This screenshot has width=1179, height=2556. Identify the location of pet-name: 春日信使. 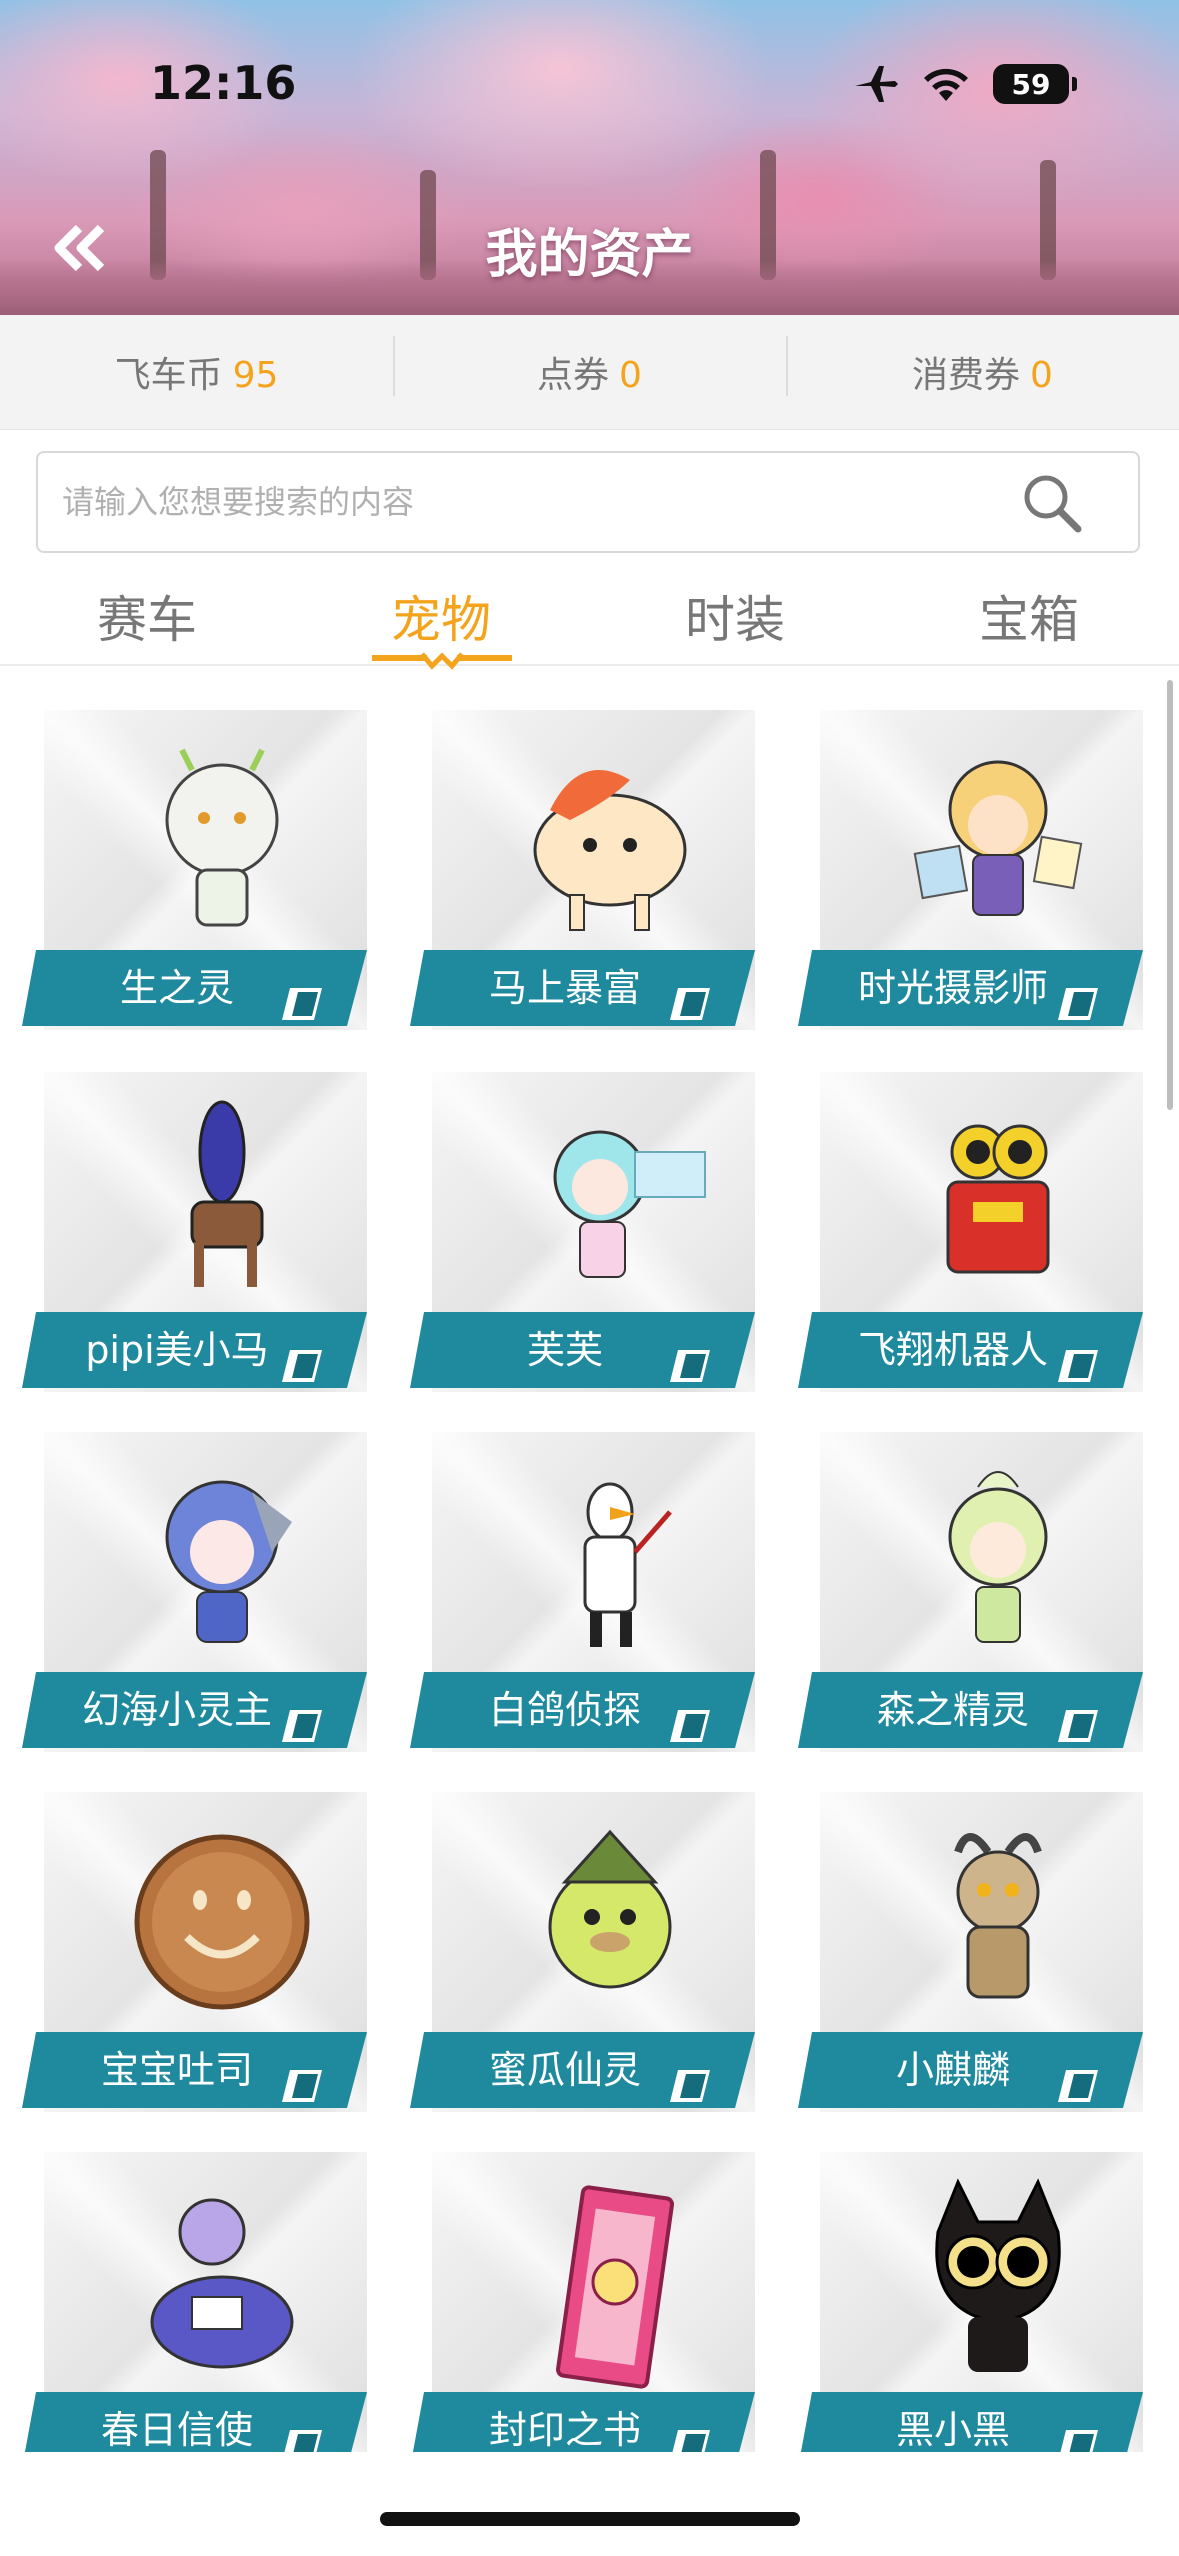
(176, 2430).